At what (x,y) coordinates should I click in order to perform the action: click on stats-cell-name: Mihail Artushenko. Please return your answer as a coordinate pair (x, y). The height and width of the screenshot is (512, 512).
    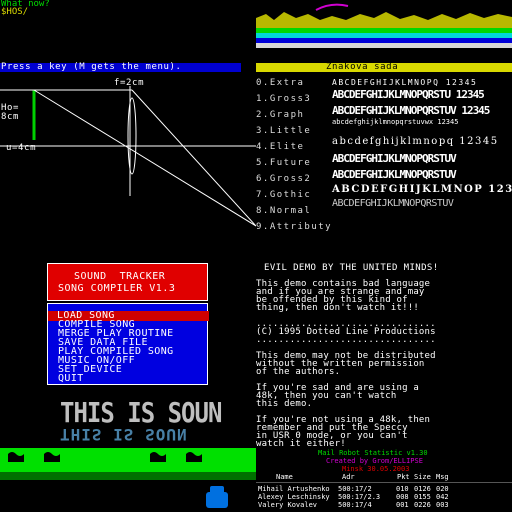
    Looking at the image, I should click on (294, 489).